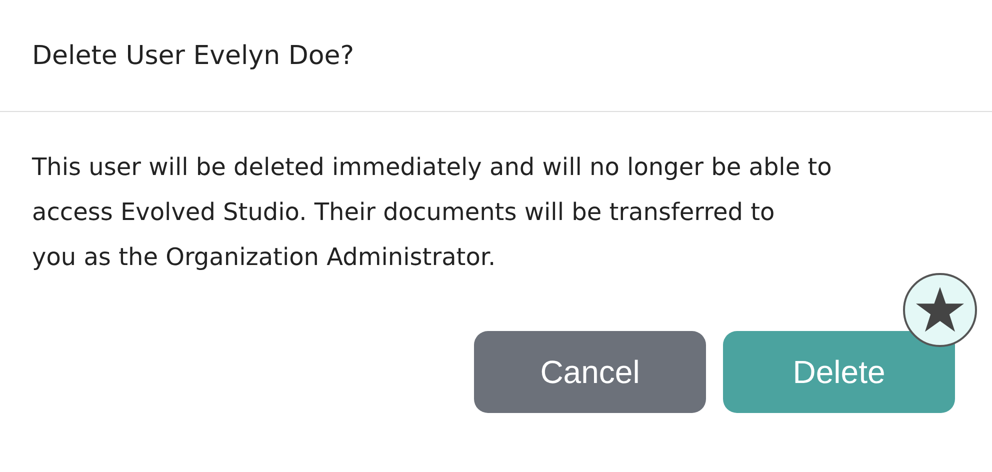 The height and width of the screenshot is (472, 992). What do you see at coordinates (590, 372) in the screenshot?
I see `cancel-button: Cancel` at bounding box center [590, 372].